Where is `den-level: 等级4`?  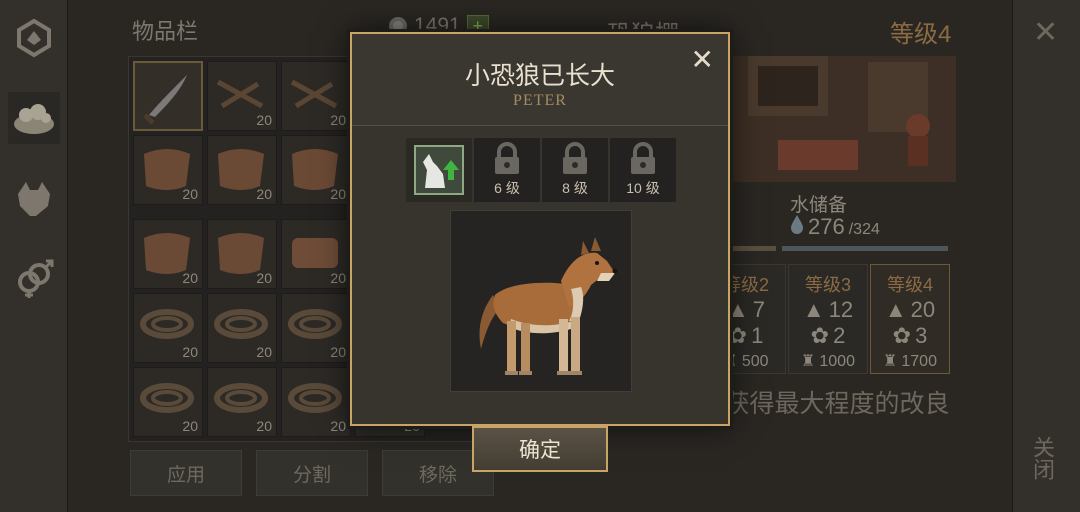 den-level: 等级4 is located at coordinates (921, 34).